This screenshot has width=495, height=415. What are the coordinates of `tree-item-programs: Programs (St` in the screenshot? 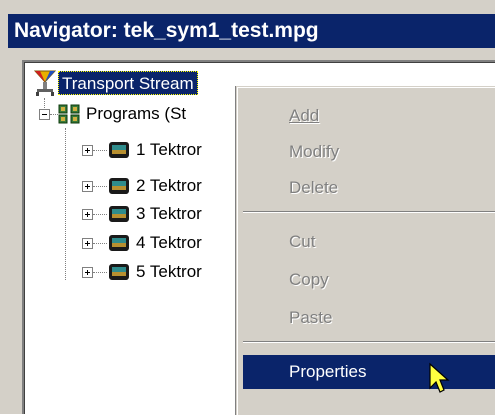 It's located at (136, 114).